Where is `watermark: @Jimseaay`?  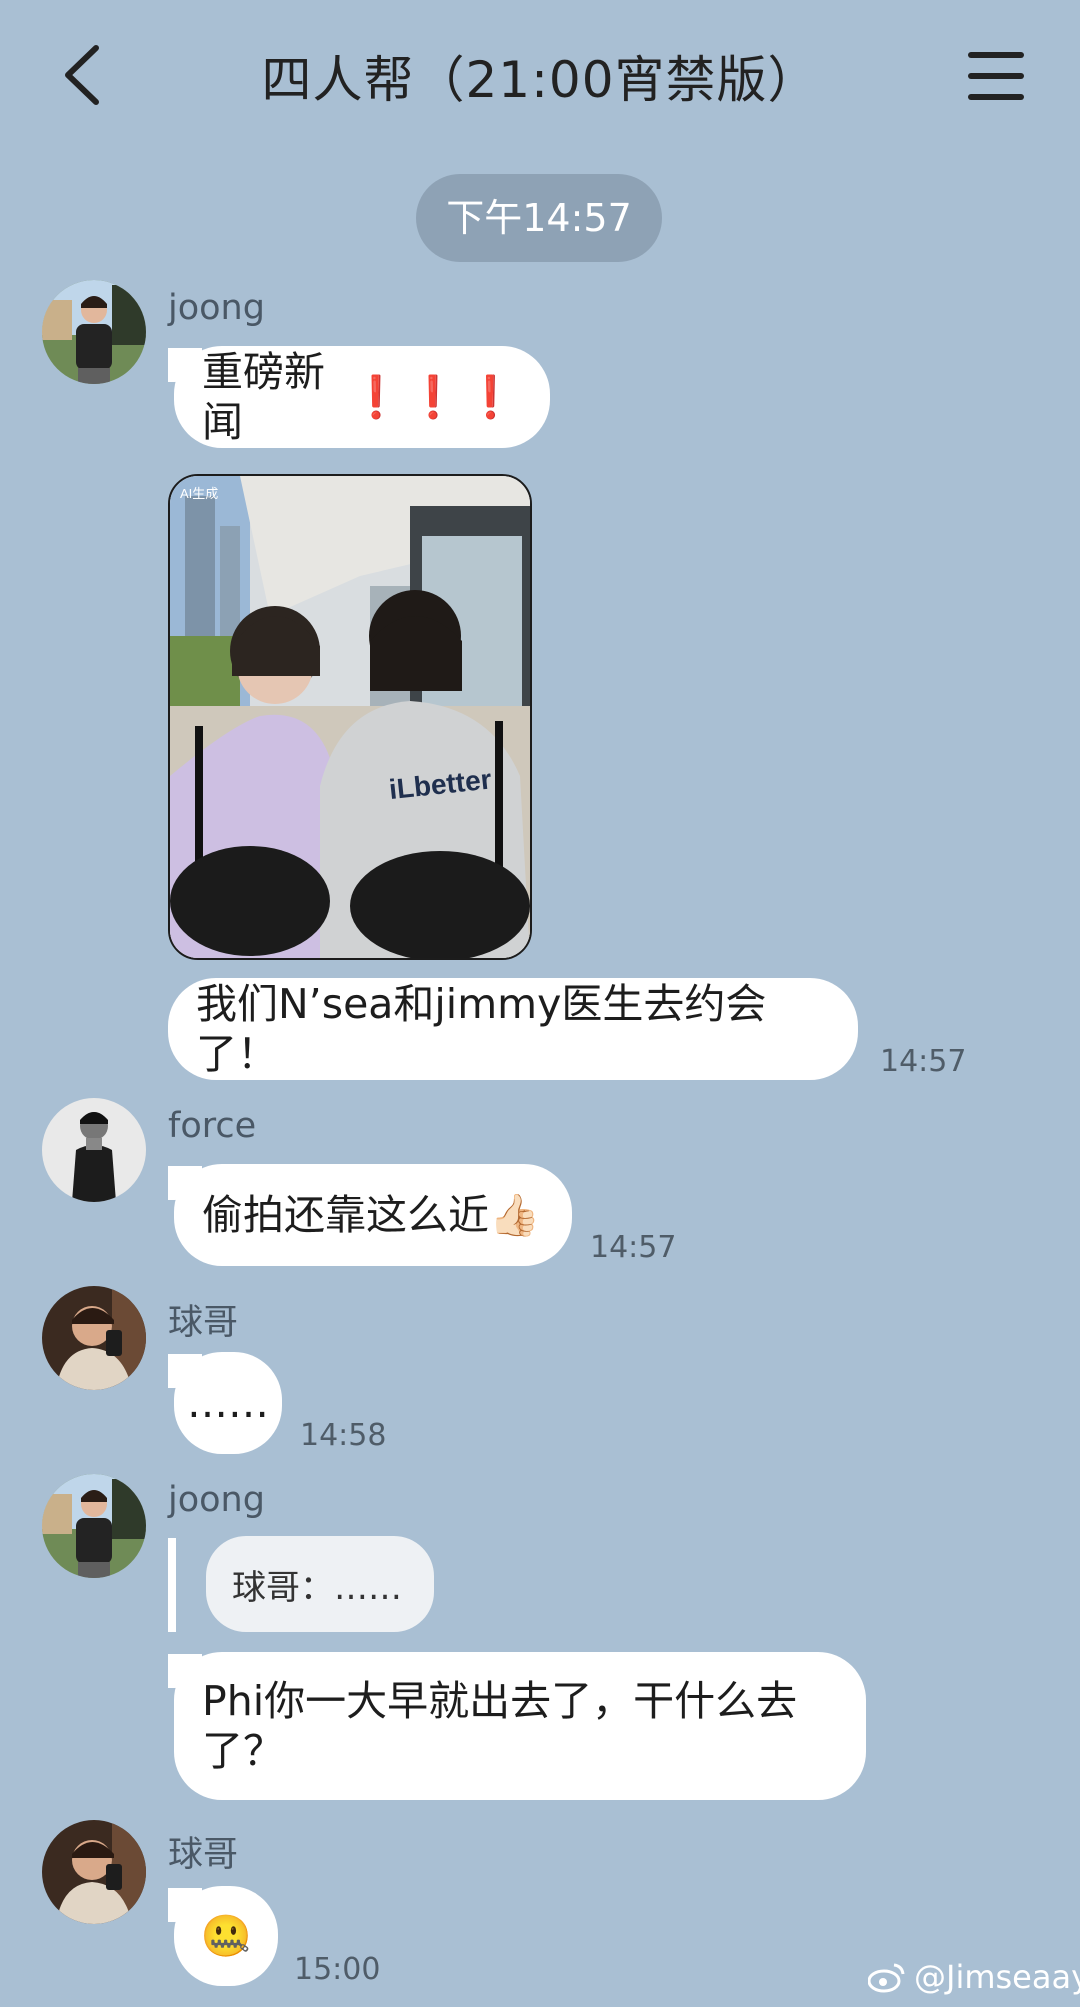 watermark: @Jimseaay is located at coordinates (974, 1977).